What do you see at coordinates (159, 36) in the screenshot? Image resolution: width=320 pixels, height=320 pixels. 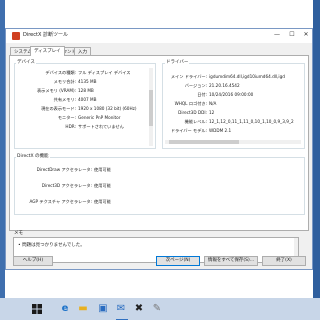 I see `title-bar: DirectX 診断ツール — ☐ ✕` at bounding box center [159, 36].